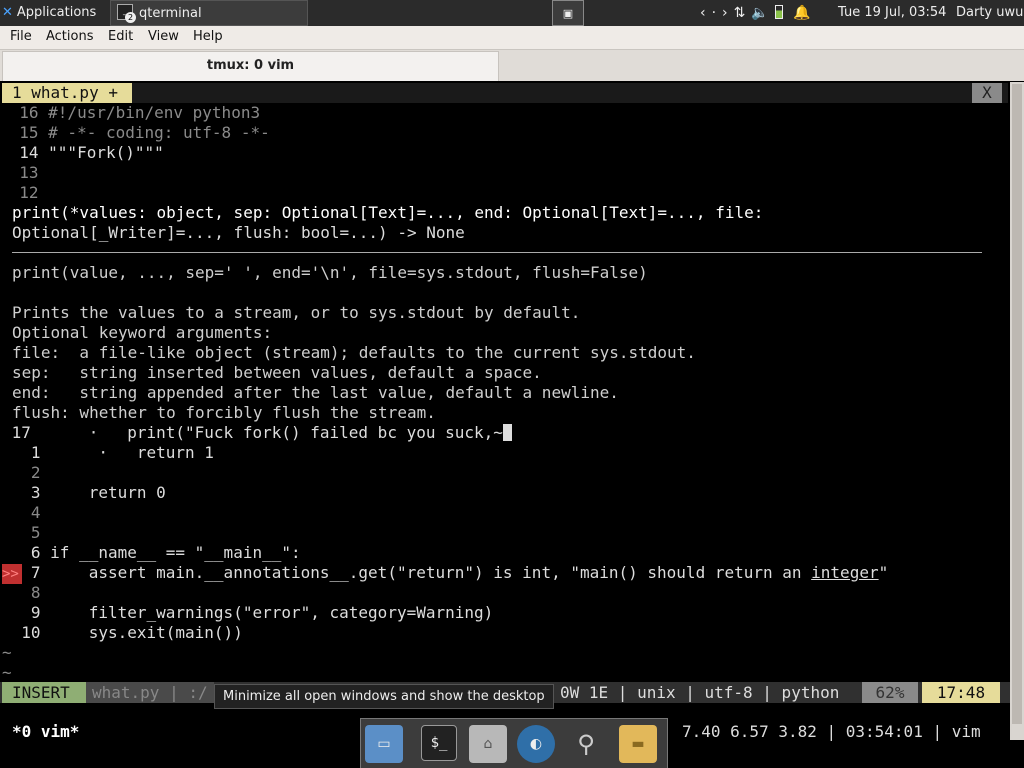  What do you see at coordinates (70, 36) in the screenshot?
I see `menu-actions: Actions` at bounding box center [70, 36].